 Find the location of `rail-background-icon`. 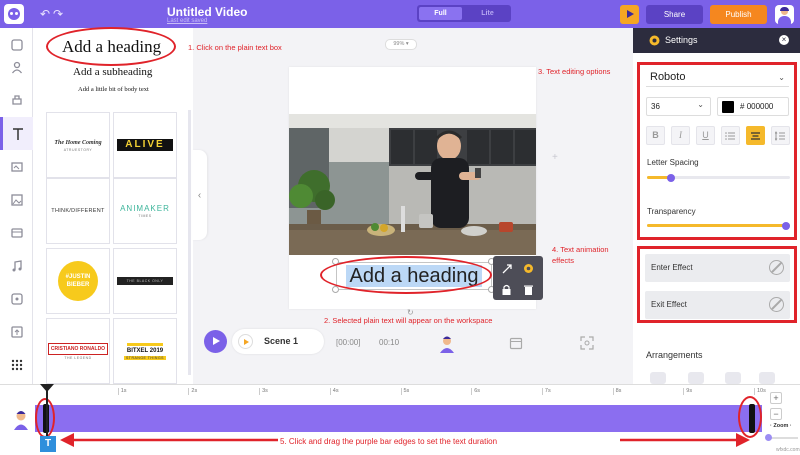

rail-background-icon is located at coordinates (16, 166).